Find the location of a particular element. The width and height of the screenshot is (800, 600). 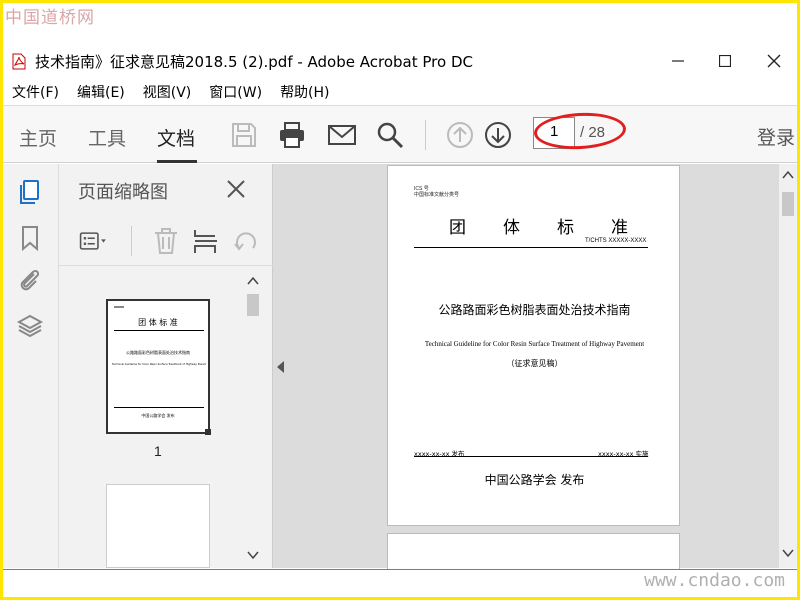

menu-window: 窗口(W) is located at coordinates (235, 92).